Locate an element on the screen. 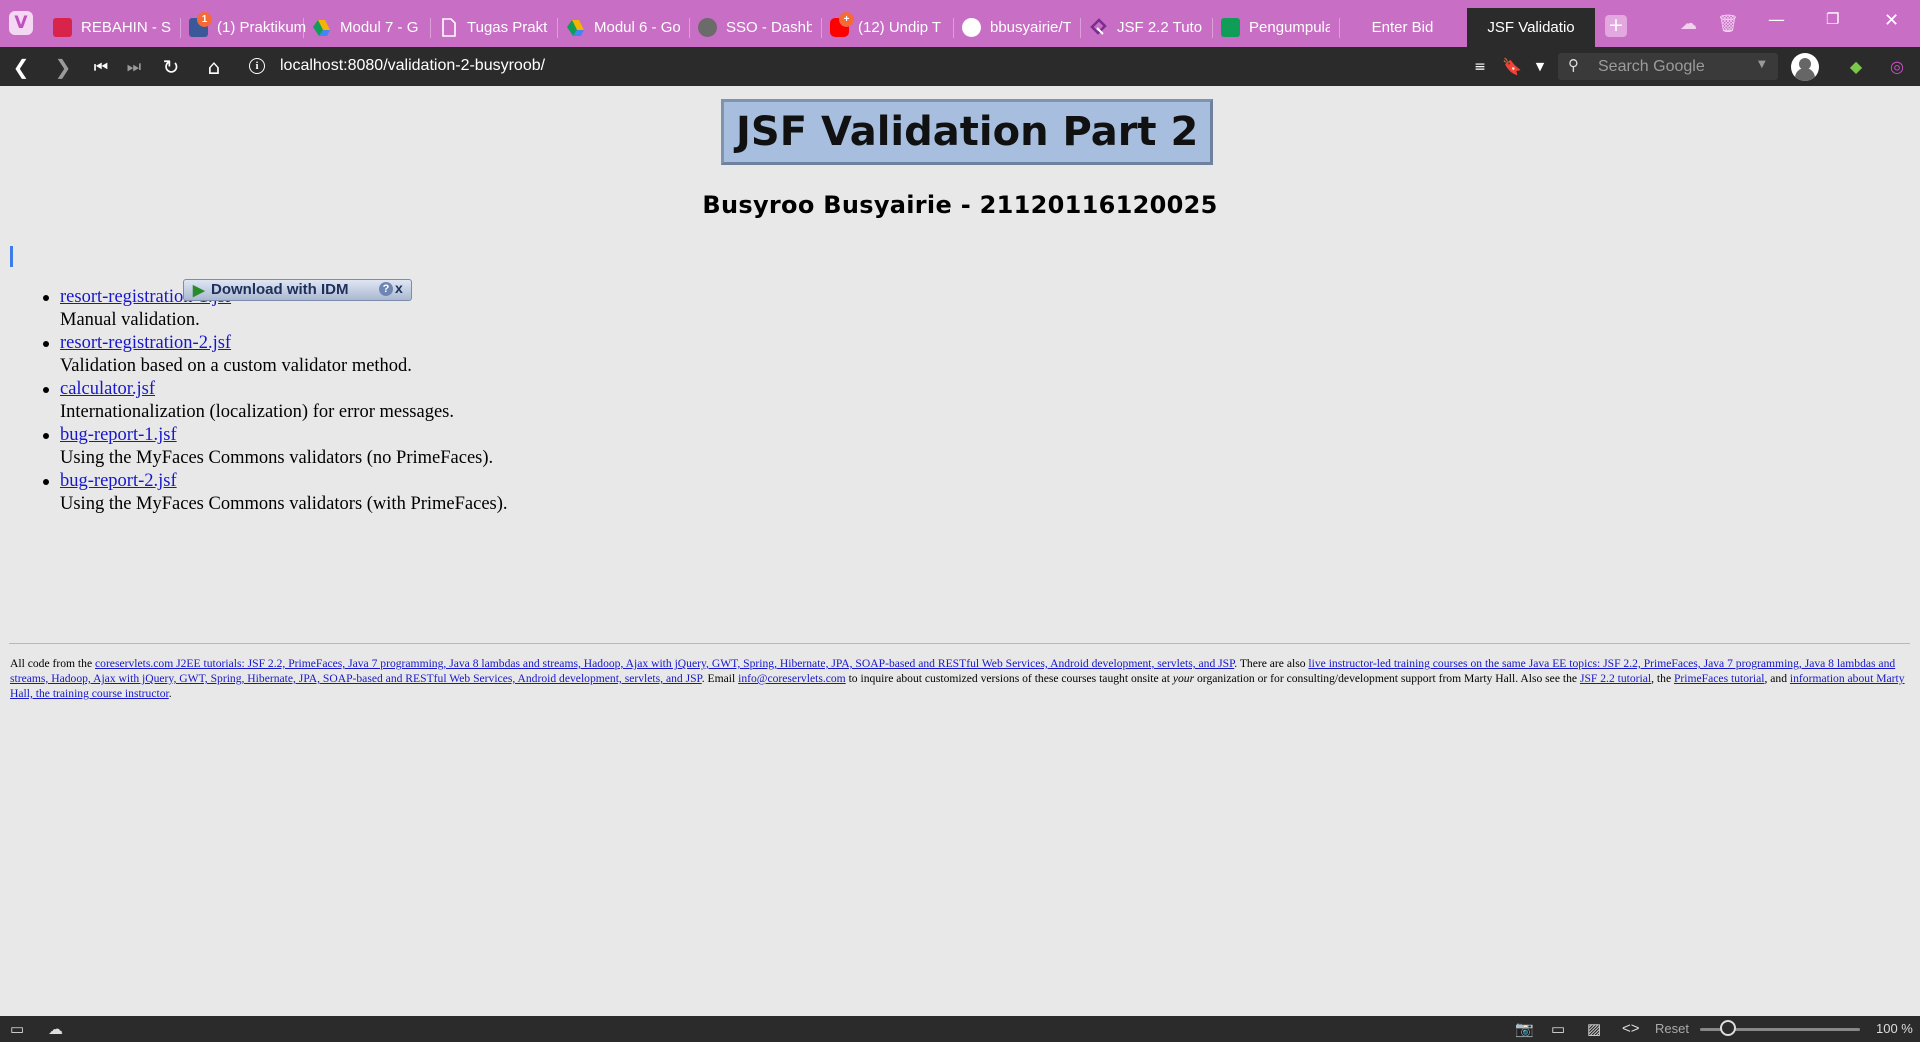 Image resolution: width=1920 pixels, height=1042 pixels. footer-text-segment: . Email is located at coordinates (720, 678).